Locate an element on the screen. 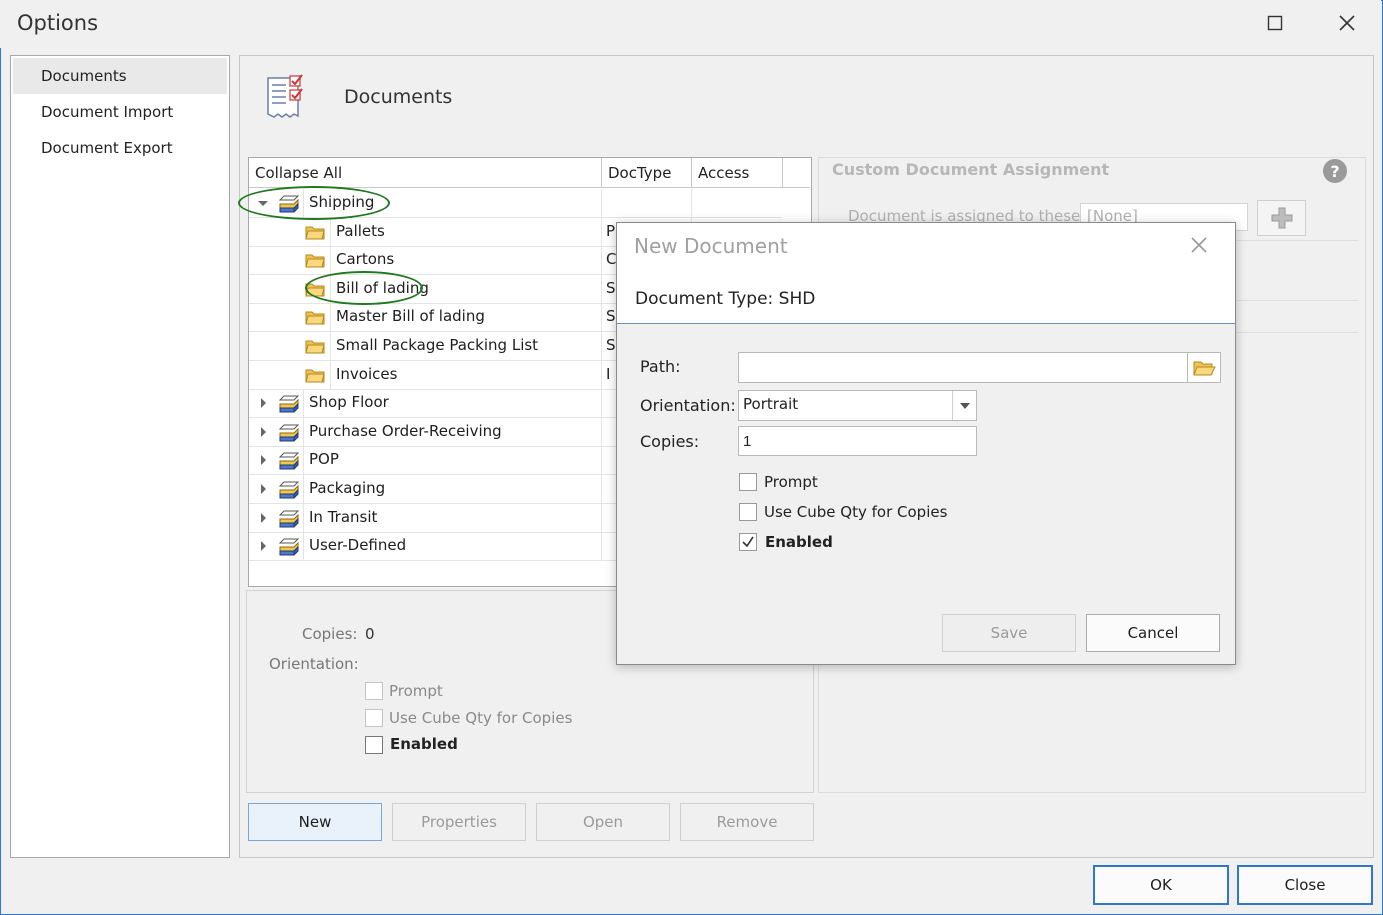  tree-row-label: Shop Floor is located at coordinates (349, 402).